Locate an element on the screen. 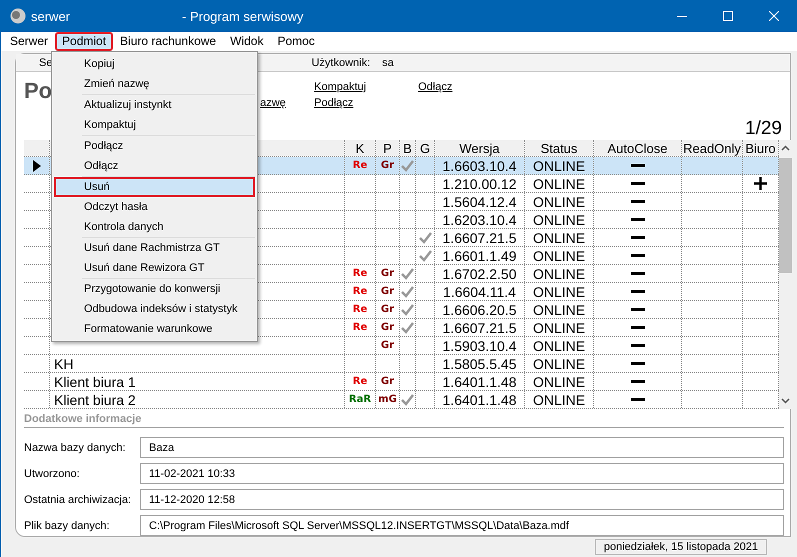 The image size is (797, 557). input-field: 11-02-2021 10:33 is located at coordinates (462, 473).